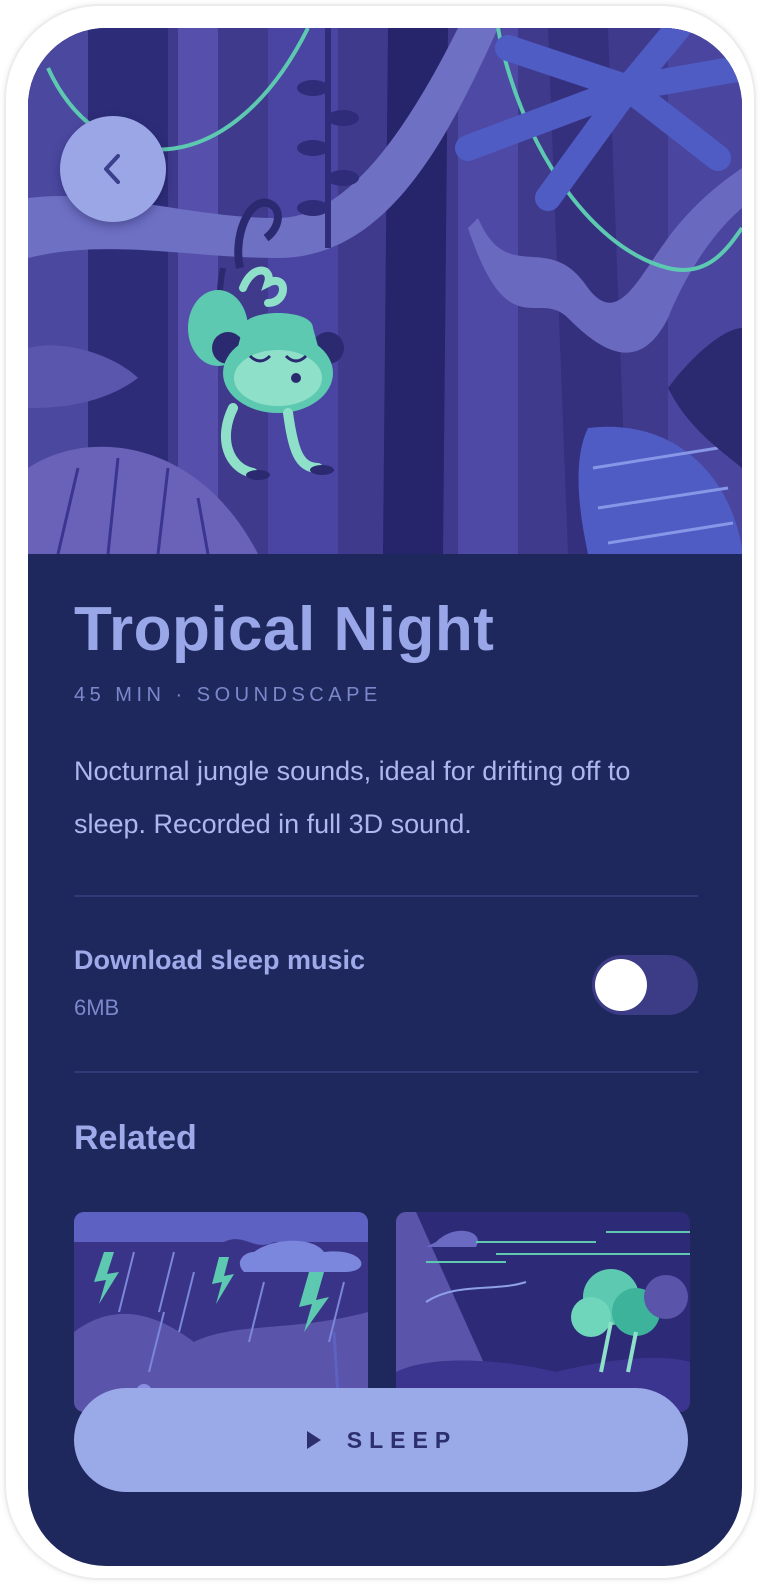  Describe the element at coordinates (284, 629) in the screenshot. I see `page-title: Tropical Night` at that location.